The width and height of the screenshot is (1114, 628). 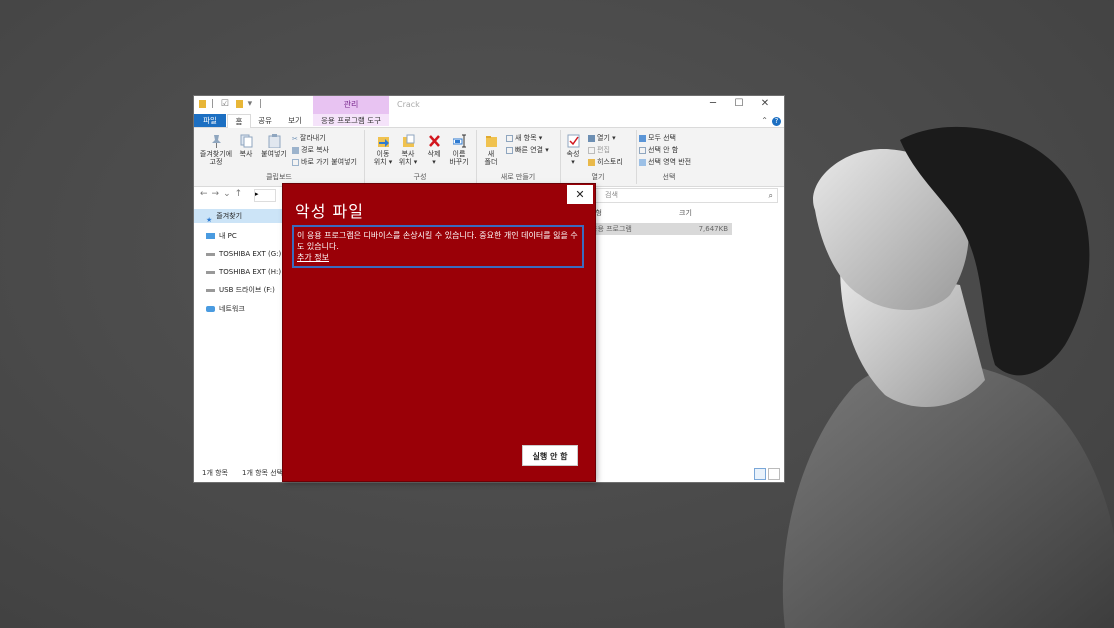 I want to click on dialog-close-button: ✕, so click(x=580, y=194).